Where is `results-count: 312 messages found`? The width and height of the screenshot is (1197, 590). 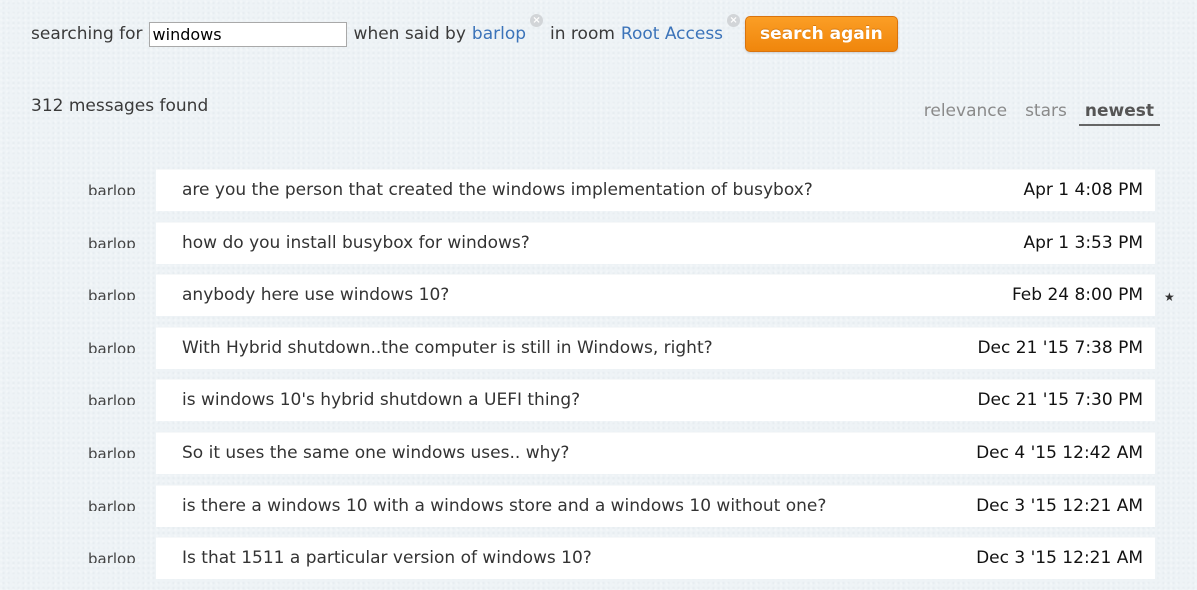
results-count: 312 messages found is located at coordinates (120, 106).